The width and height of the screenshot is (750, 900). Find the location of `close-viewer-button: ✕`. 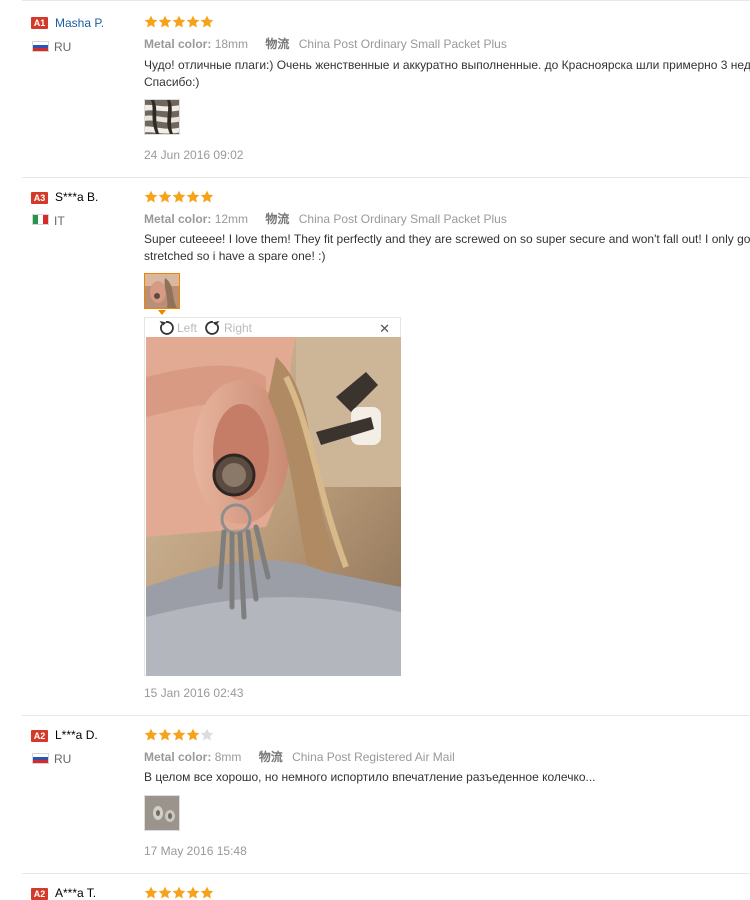

close-viewer-button: ✕ is located at coordinates (384, 329).